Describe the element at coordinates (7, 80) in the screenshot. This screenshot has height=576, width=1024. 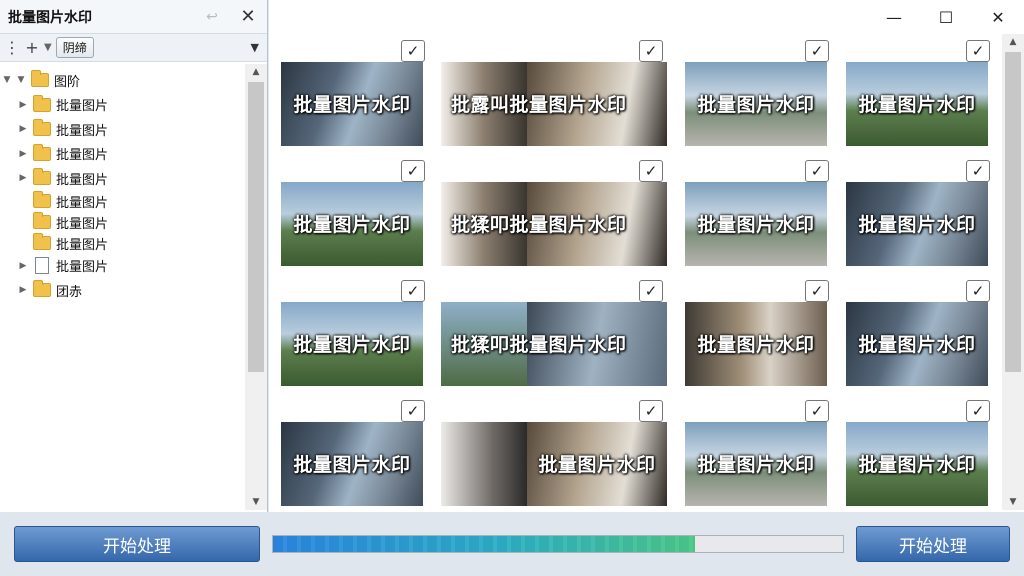
I see `expanded-triangle-icon: ▼` at that location.